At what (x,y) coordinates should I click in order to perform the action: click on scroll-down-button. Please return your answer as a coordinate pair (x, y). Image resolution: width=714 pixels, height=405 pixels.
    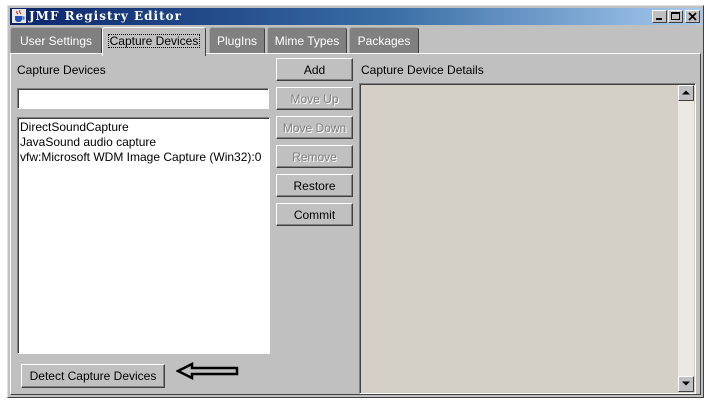
    Looking at the image, I should click on (686, 384).